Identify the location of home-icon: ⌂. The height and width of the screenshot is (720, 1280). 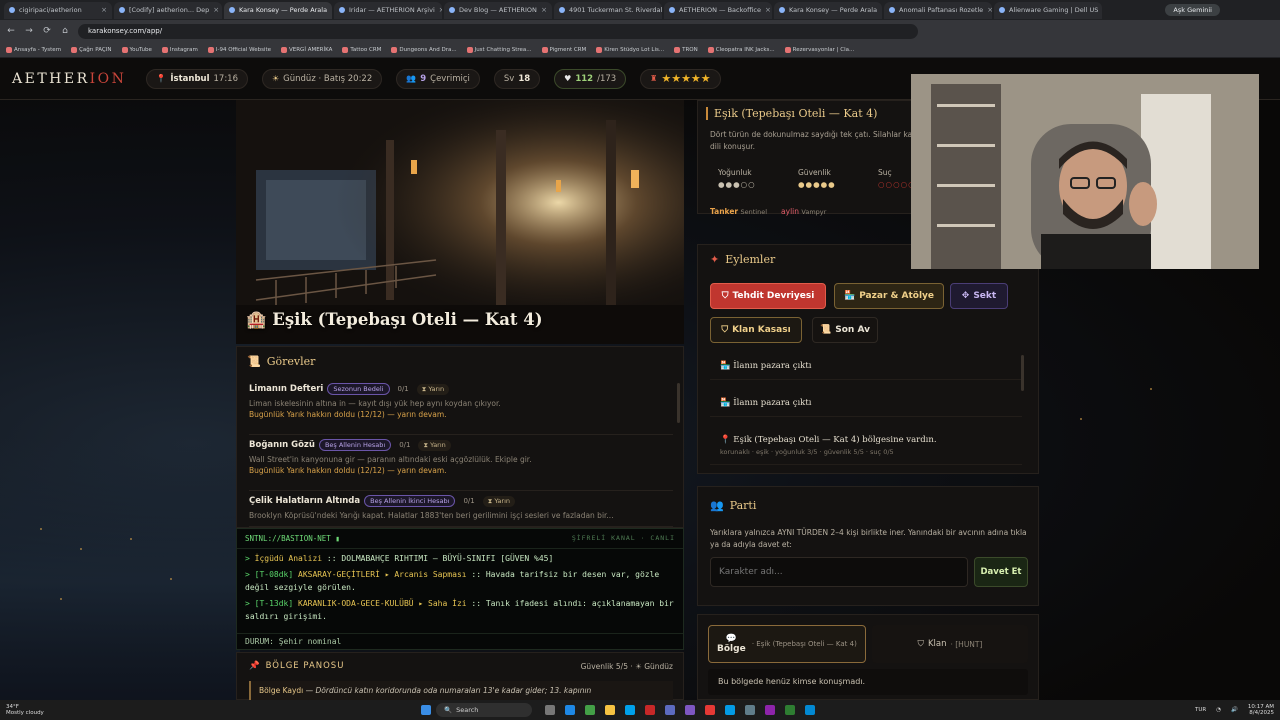
(65, 31).